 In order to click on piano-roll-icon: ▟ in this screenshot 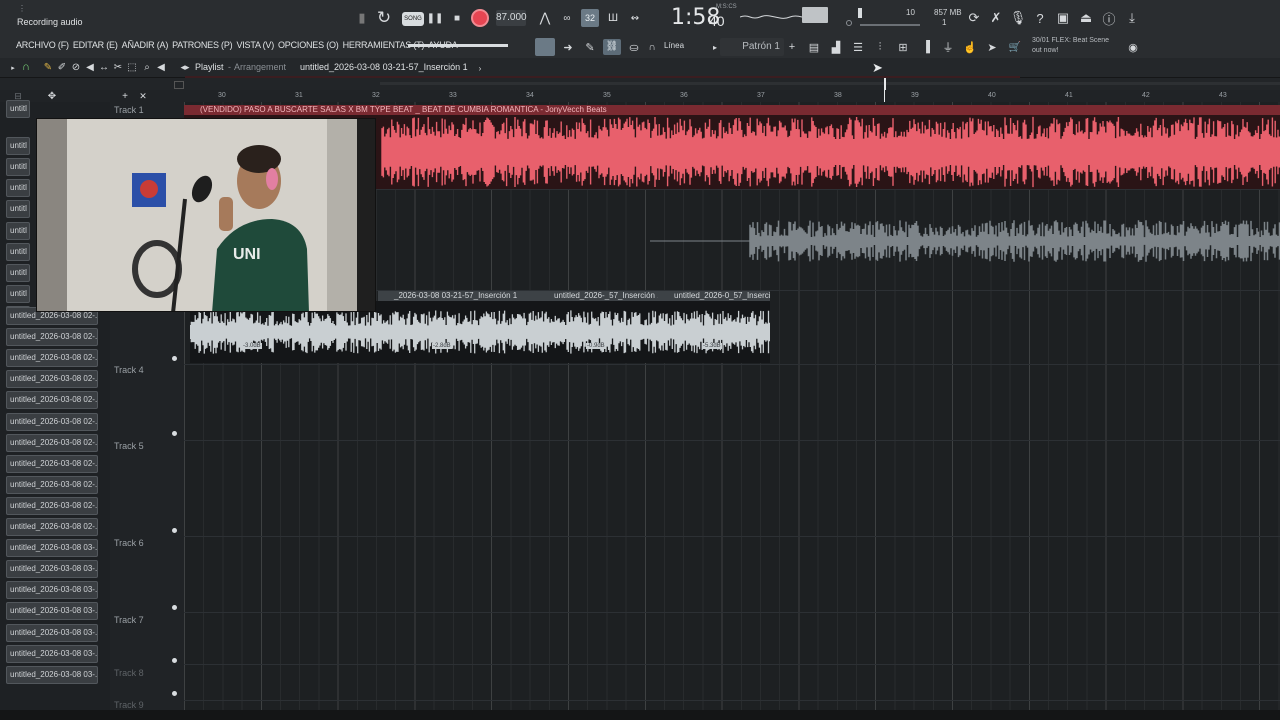, I will do `click(836, 47)`.